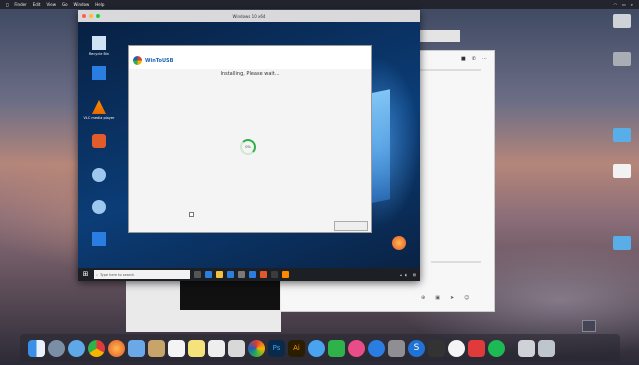 This screenshot has height=365, width=639. What do you see at coordinates (589, 326) in the screenshot?
I see `minimized-window-icon` at bounding box center [589, 326].